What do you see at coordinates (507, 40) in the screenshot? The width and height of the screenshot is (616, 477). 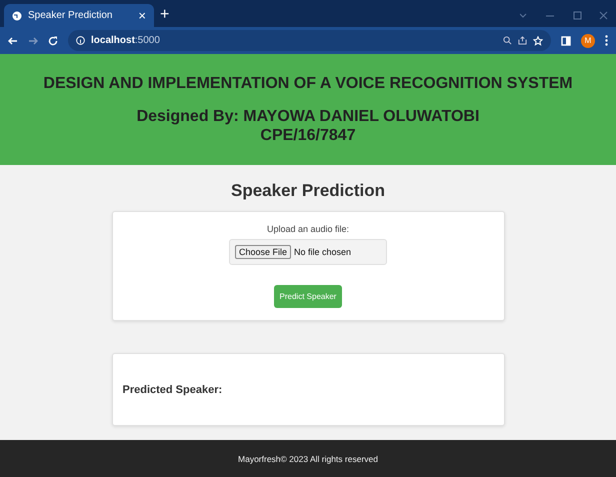 I see `zoom-icon` at bounding box center [507, 40].